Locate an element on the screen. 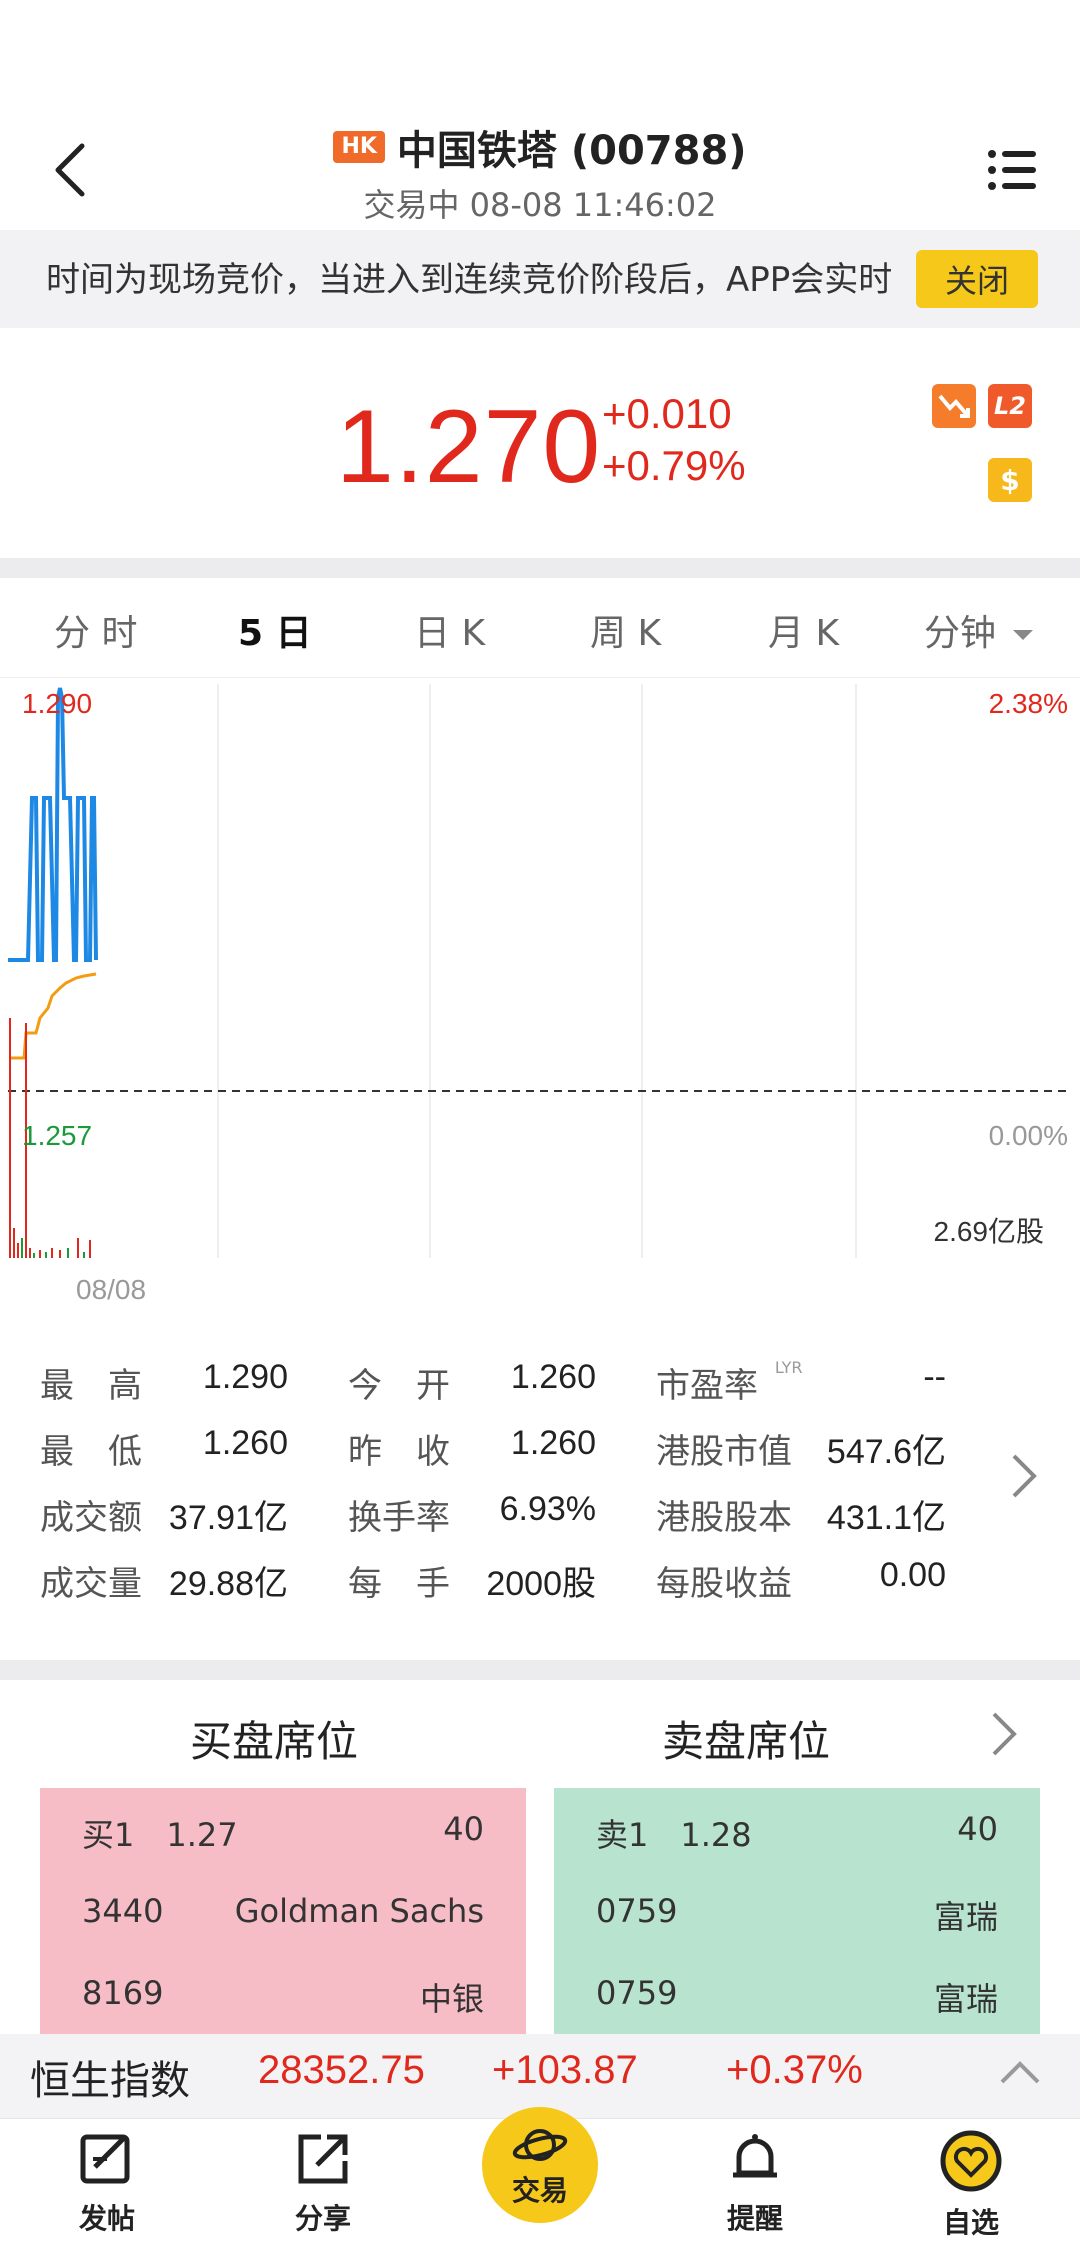 The image size is (1080, 2248). stat-sup: LYR is located at coordinates (788, 1367).